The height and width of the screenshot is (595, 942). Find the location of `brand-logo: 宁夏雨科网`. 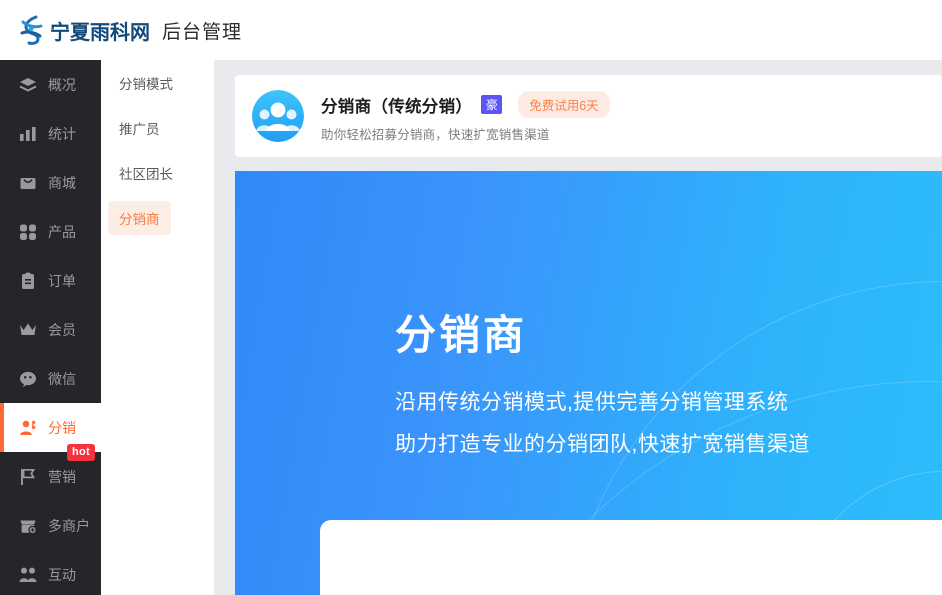

brand-logo: 宁夏雨科网 is located at coordinates (82, 30).